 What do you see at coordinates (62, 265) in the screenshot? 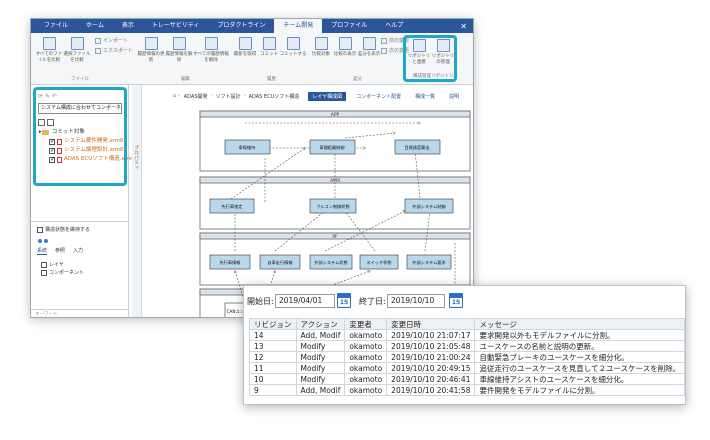
I see `filter-item: レイヤ` at bounding box center [62, 265].